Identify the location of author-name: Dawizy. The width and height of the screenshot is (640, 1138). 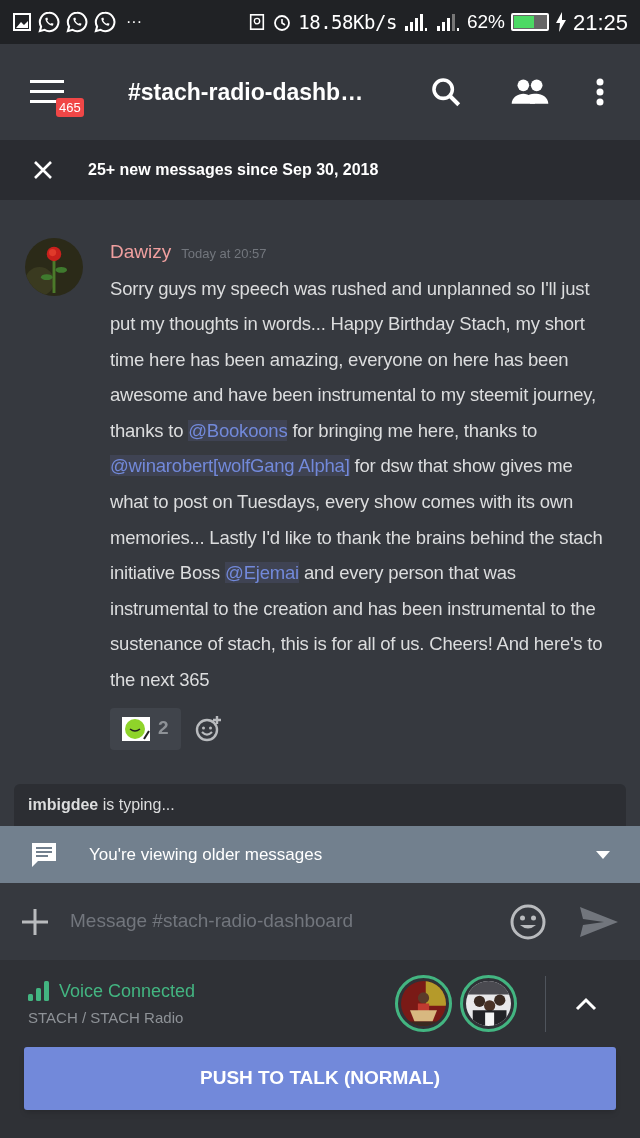
(141, 252).